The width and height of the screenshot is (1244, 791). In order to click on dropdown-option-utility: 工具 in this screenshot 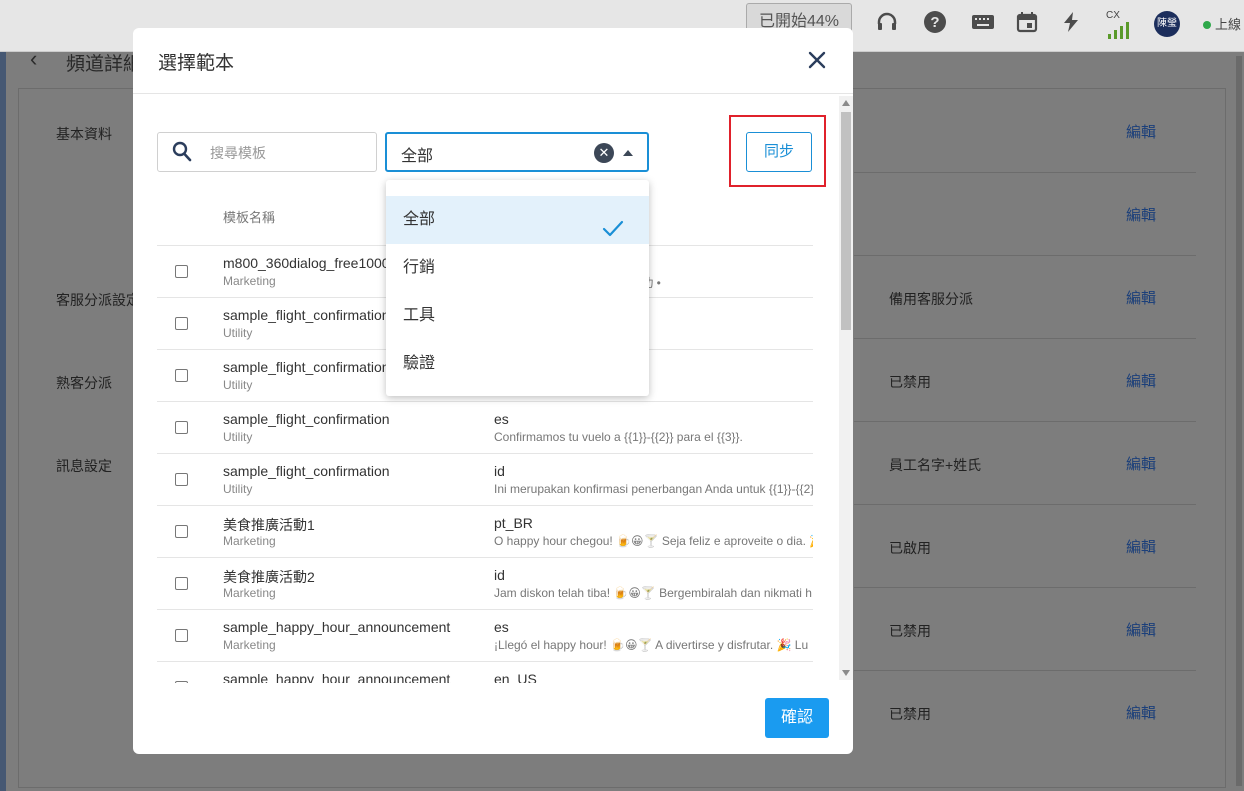, I will do `click(517, 316)`.